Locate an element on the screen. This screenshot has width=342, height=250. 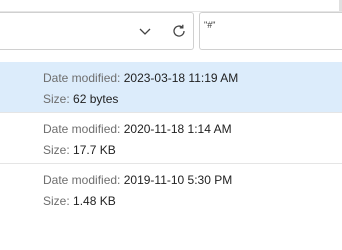
refresh-icon is located at coordinates (179, 31).